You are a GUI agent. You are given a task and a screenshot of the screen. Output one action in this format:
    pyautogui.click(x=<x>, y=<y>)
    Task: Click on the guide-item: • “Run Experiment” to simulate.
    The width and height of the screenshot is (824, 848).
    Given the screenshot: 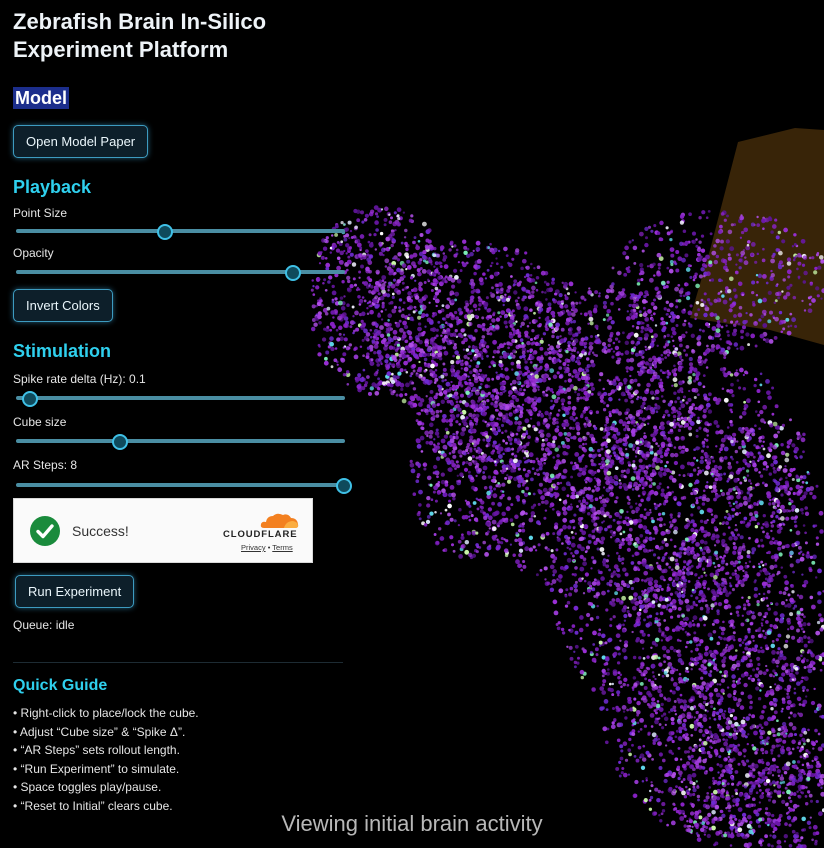 What is the action you would take?
    pyautogui.click(x=96, y=768)
    